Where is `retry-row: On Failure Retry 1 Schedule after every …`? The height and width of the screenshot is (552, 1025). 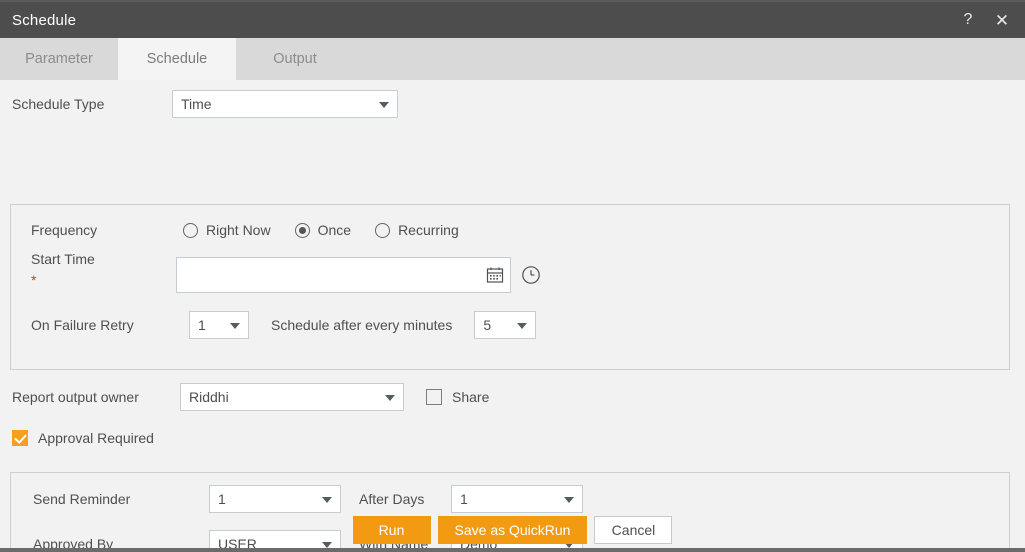
retry-row: On Failure Retry 1 Schedule after every … is located at coordinates (511, 325).